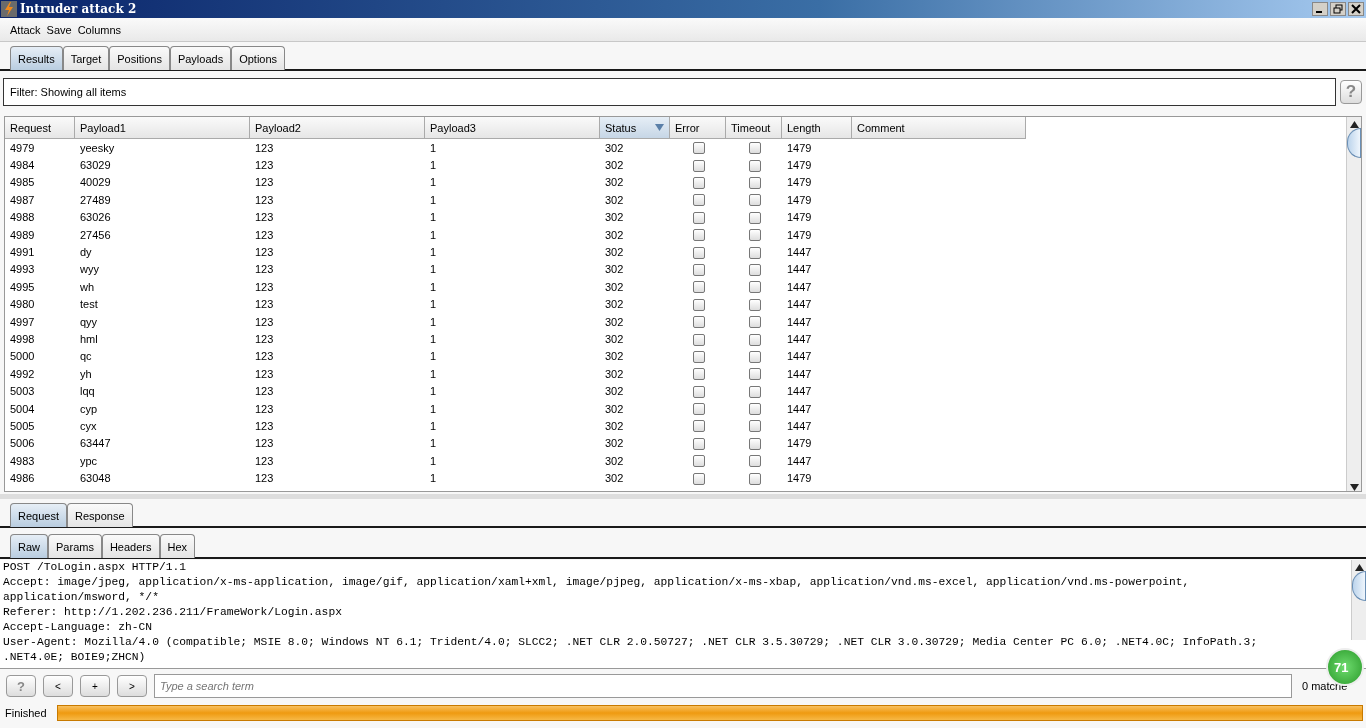 The image size is (1366, 728). Describe the element at coordinates (59, 29) in the screenshot. I see `menu-item: Save` at that location.